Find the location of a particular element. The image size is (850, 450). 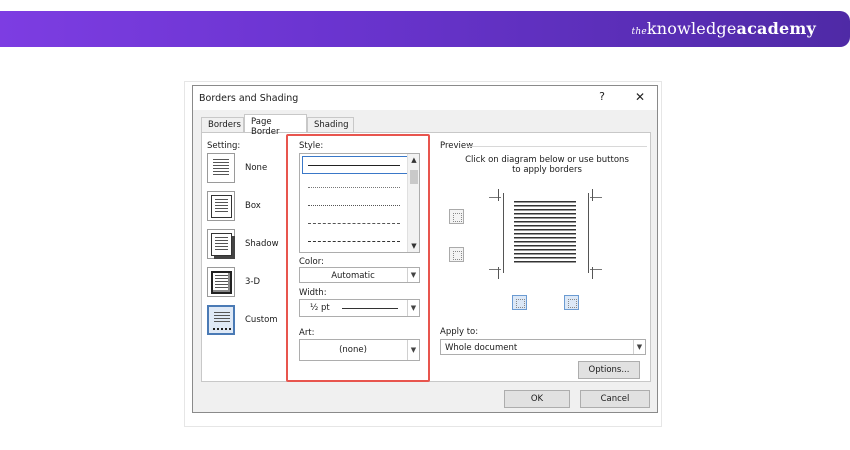

preview-page is located at coordinates (545, 233).